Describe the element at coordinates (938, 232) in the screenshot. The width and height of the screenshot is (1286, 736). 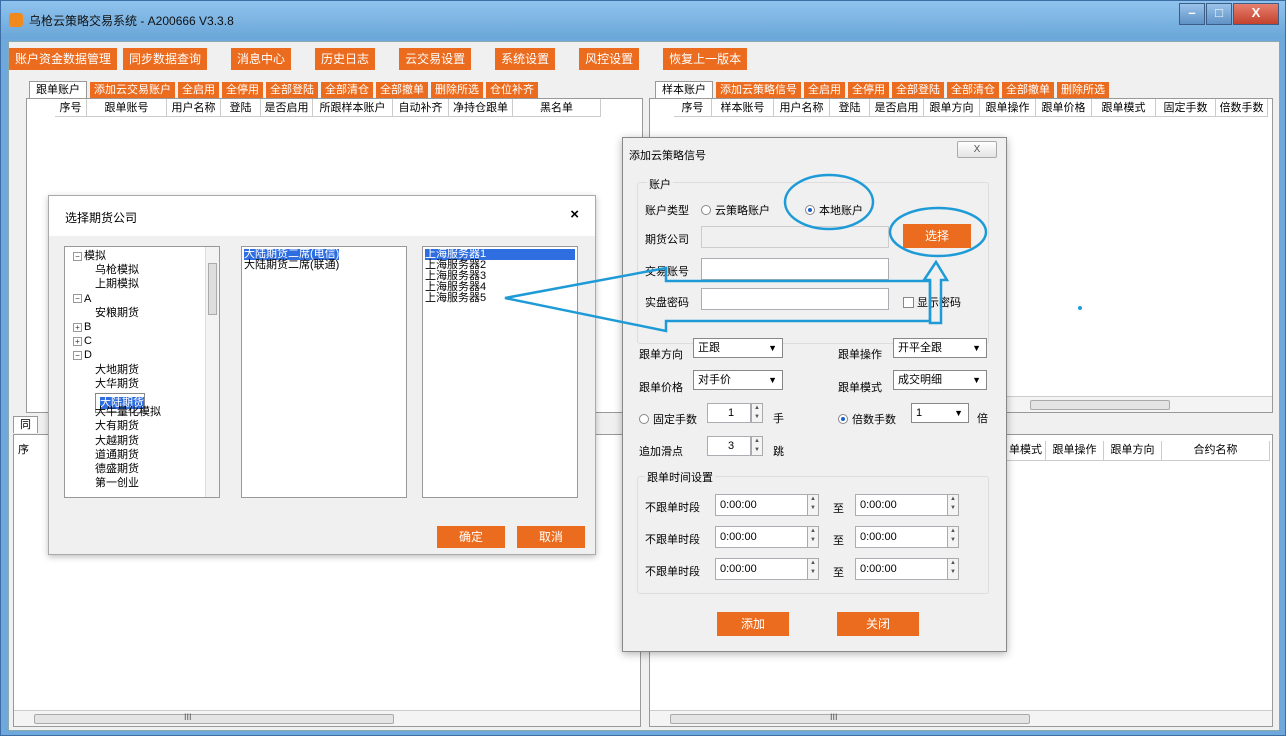
I see `highlight-circle-choose-button` at that location.